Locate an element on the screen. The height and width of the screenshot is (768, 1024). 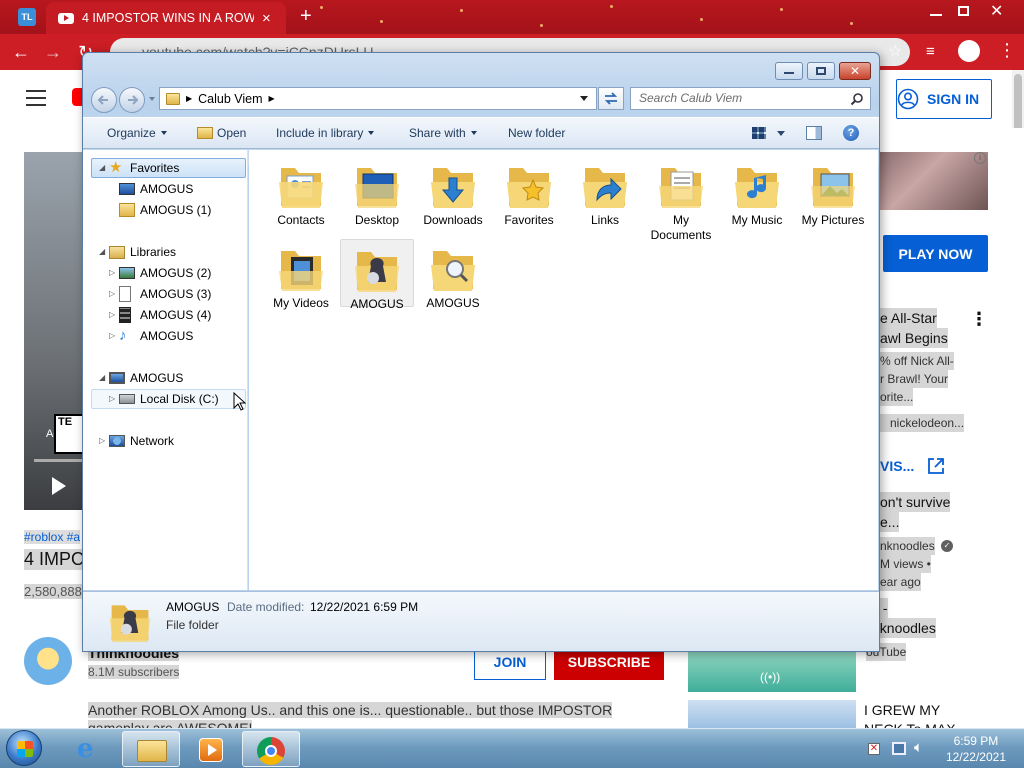
change-view-icon is located at coordinates (759, 133).